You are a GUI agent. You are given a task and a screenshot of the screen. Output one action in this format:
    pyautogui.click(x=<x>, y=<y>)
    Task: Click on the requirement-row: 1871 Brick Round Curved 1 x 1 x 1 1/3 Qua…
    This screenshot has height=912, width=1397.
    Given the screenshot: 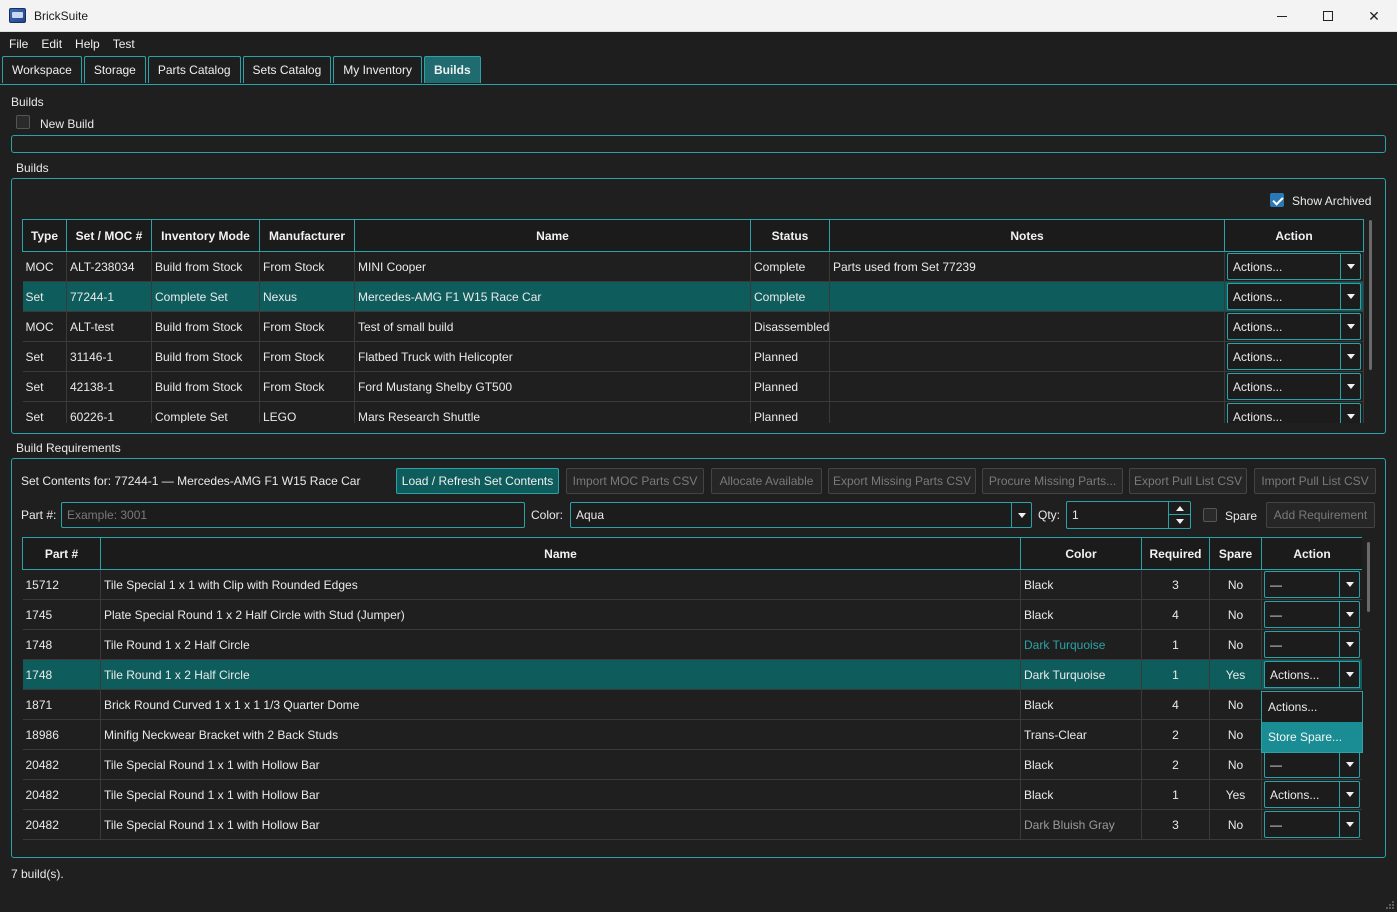 What is the action you would take?
    pyautogui.click(x=692, y=704)
    